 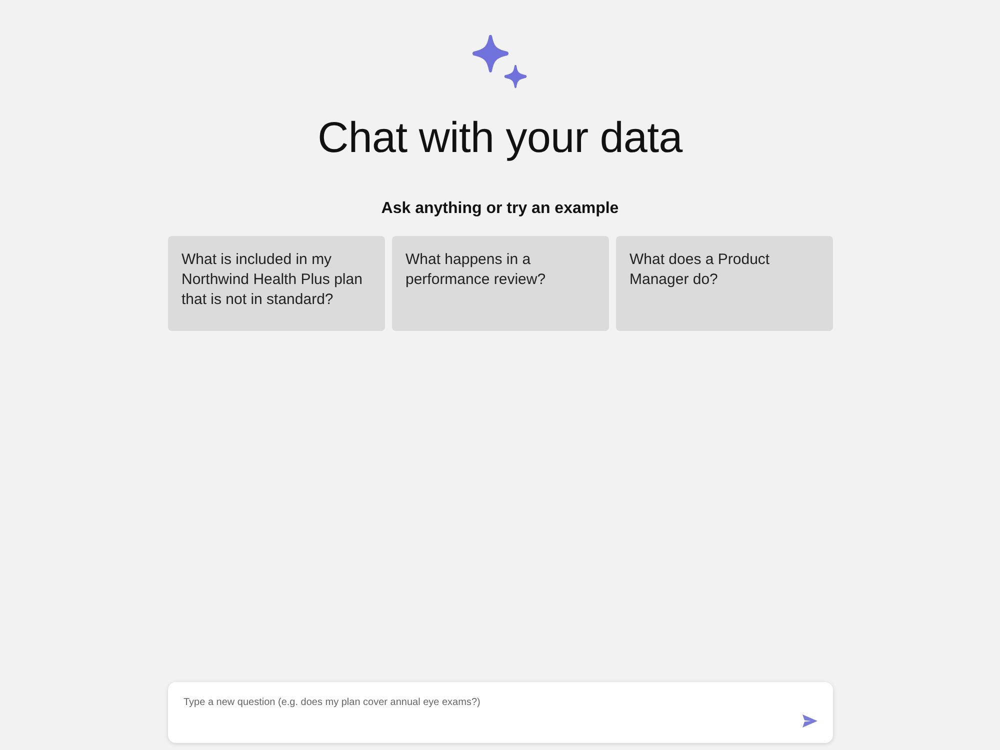 I want to click on send-icon, so click(x=810, y=721).